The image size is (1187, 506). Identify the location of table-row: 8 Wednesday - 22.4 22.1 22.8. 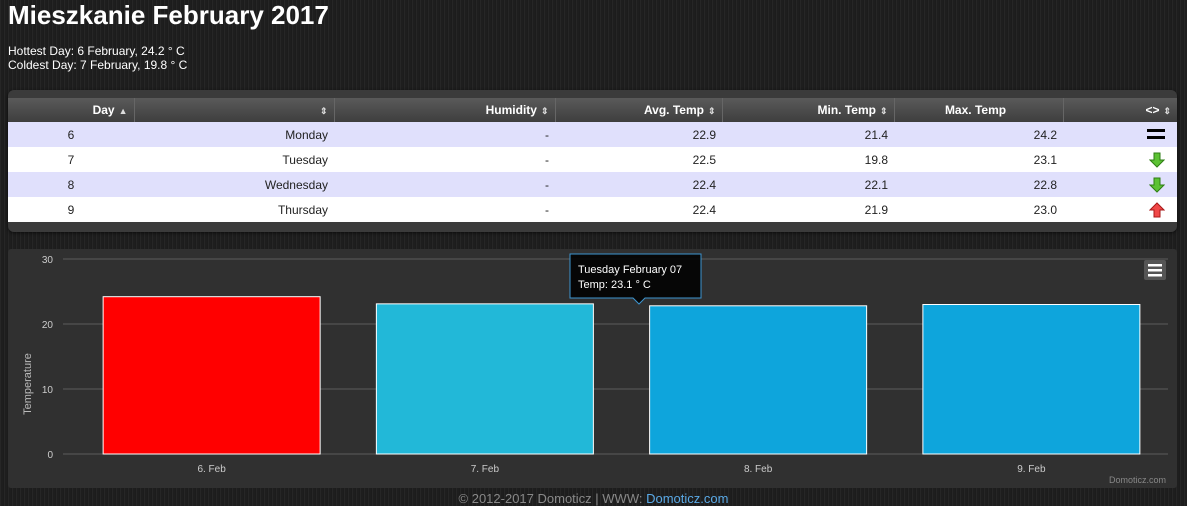
(592, 184).